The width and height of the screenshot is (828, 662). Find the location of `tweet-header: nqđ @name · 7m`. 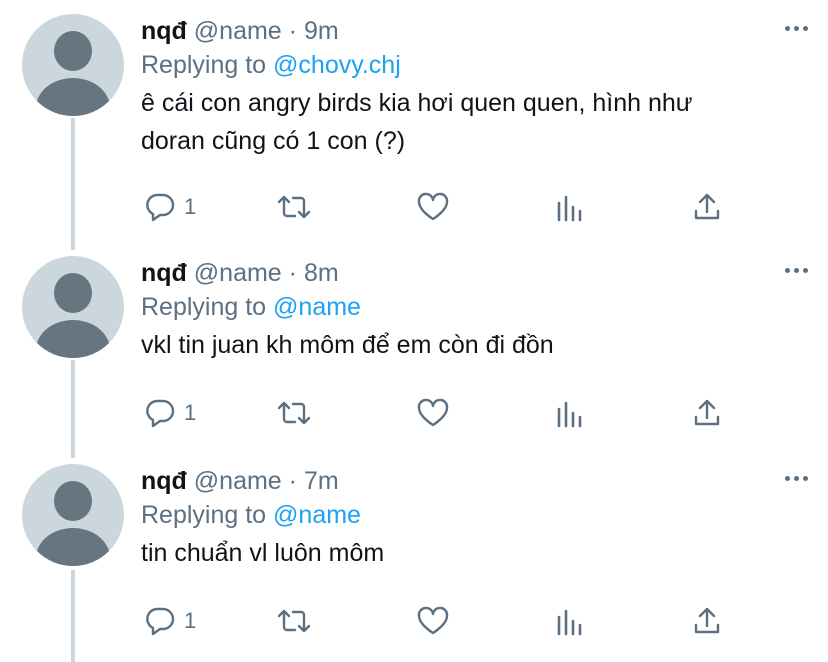

tweet-header: nqđ @name · 7m is located at coordinates (474, 481).